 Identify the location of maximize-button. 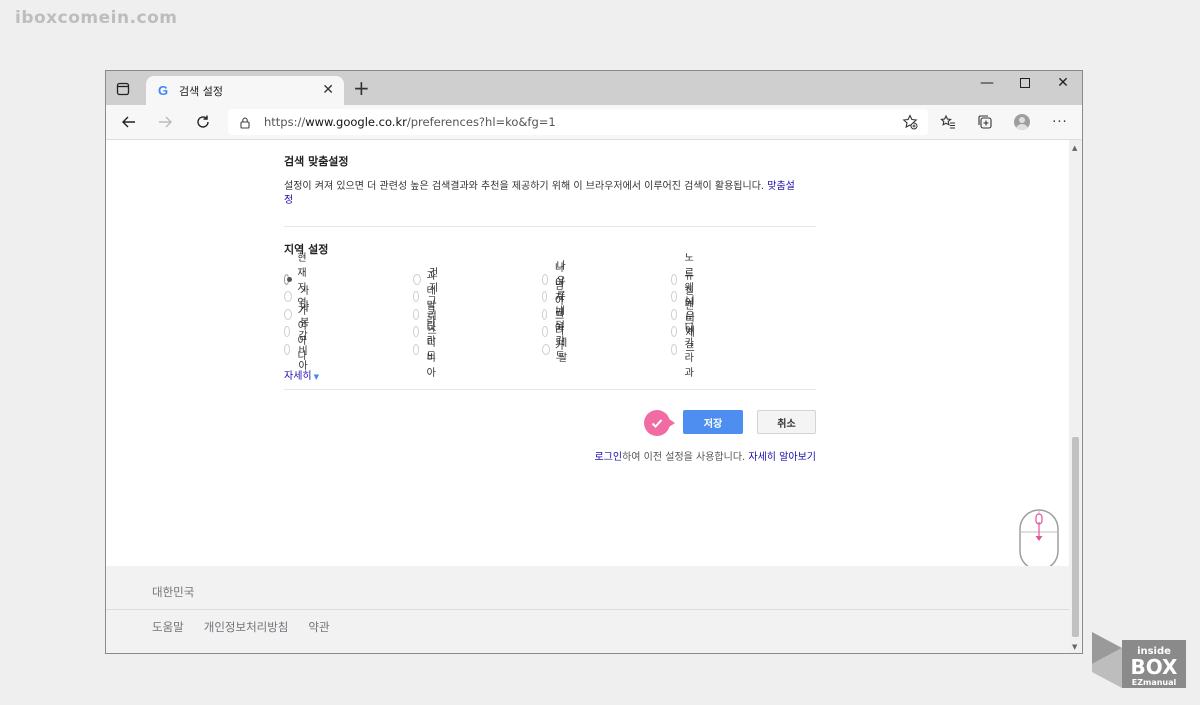
(1025, 83).